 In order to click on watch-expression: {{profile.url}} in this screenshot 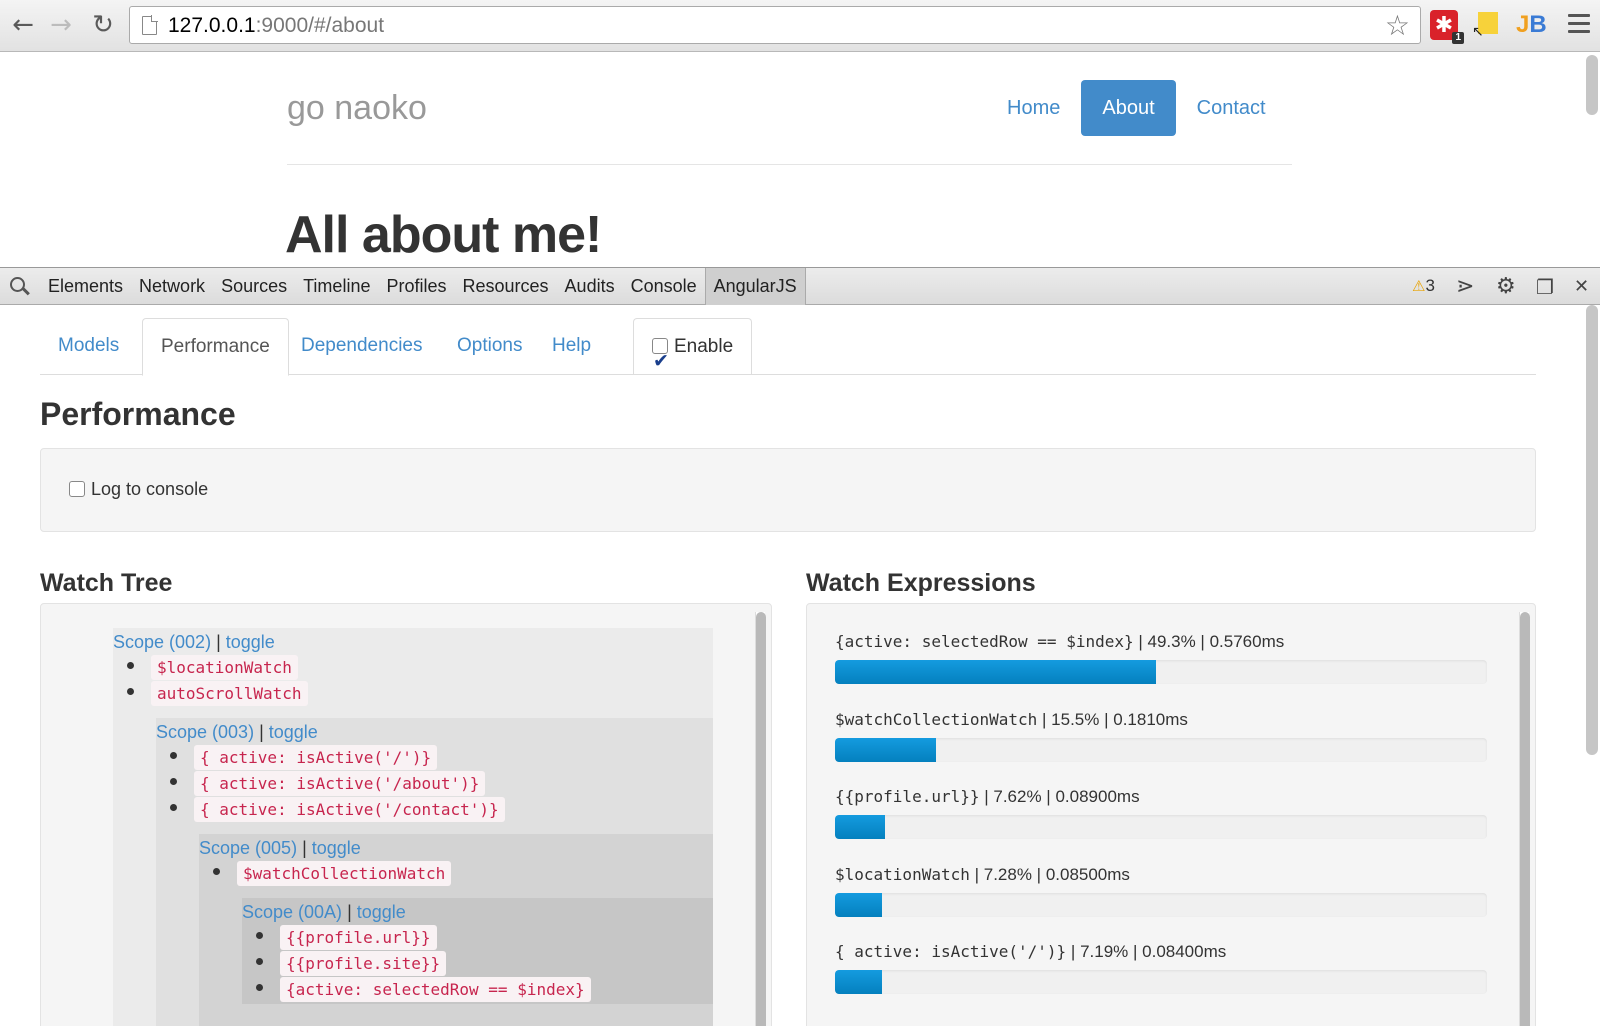, I will do `click(358, 937)`.